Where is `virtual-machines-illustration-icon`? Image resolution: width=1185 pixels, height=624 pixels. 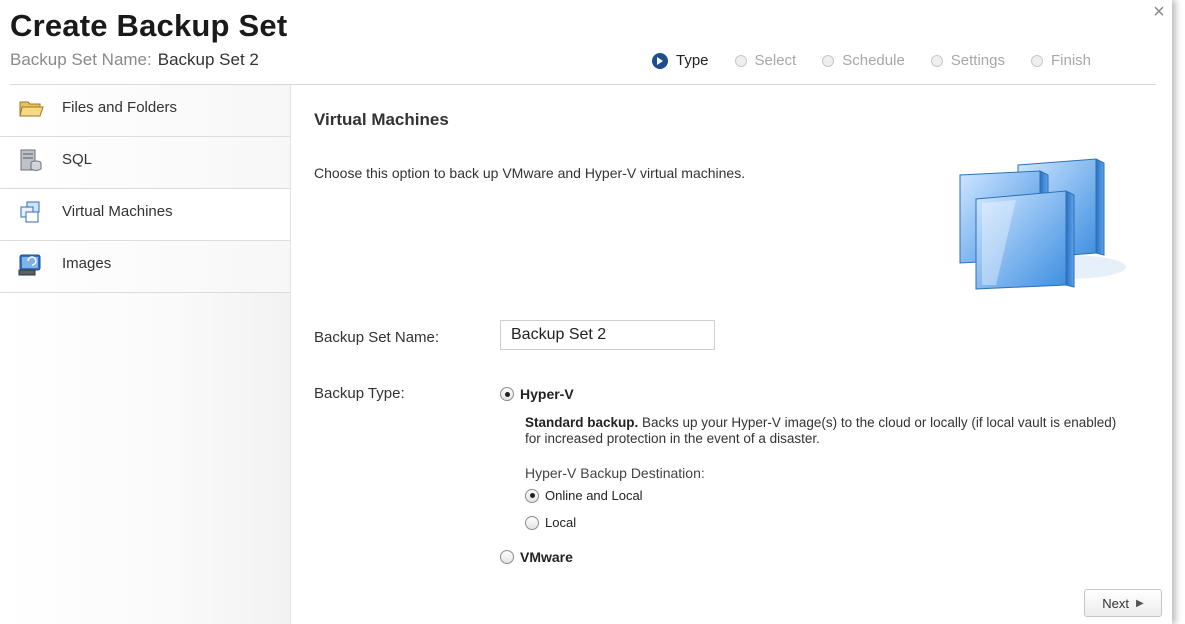
virtual-machines-illustration-icon is located at coordinates (1042, 224).